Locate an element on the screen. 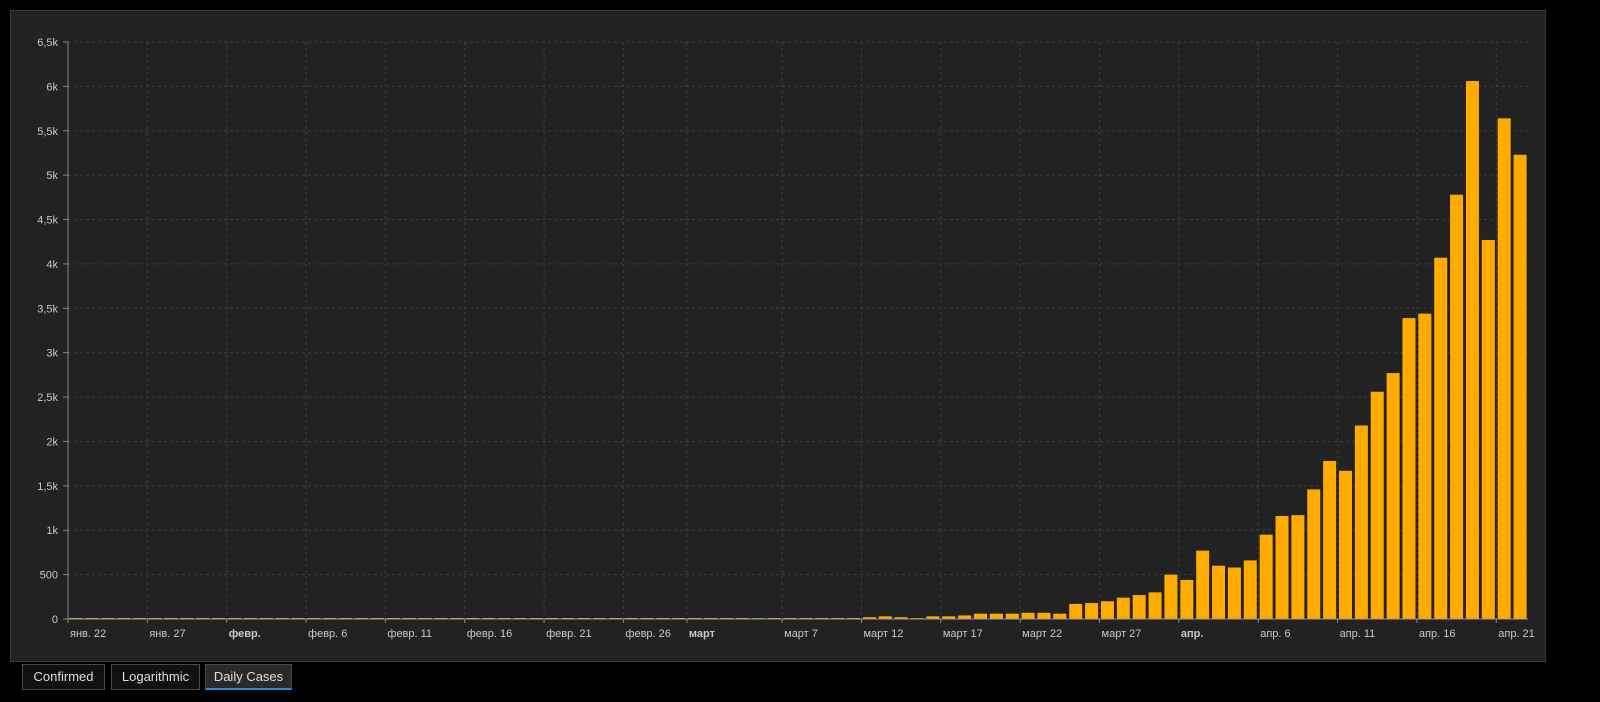  x-tick-label: март 17 is located at coordinates (963, 634).